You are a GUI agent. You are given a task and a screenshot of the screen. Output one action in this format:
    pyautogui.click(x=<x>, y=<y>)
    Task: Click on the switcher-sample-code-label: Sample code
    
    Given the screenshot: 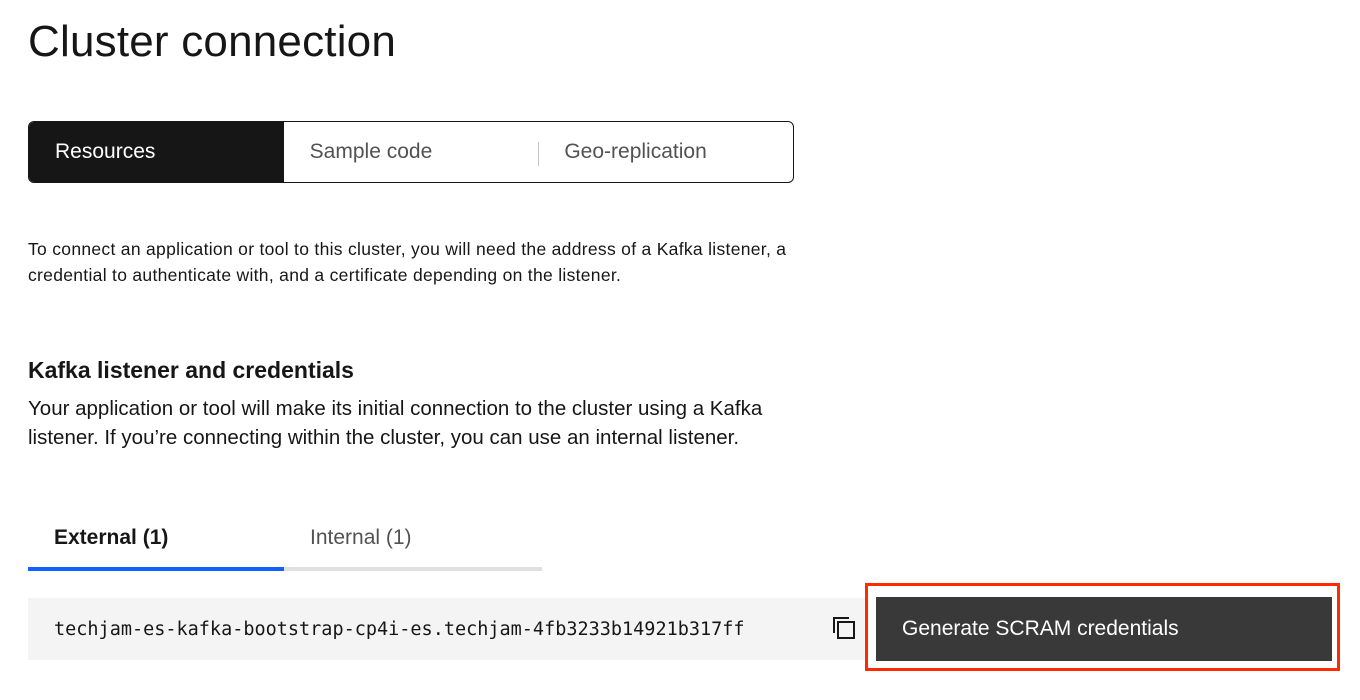 What is the action you would take?
    pyautogui.click(x=371, y=151)
    